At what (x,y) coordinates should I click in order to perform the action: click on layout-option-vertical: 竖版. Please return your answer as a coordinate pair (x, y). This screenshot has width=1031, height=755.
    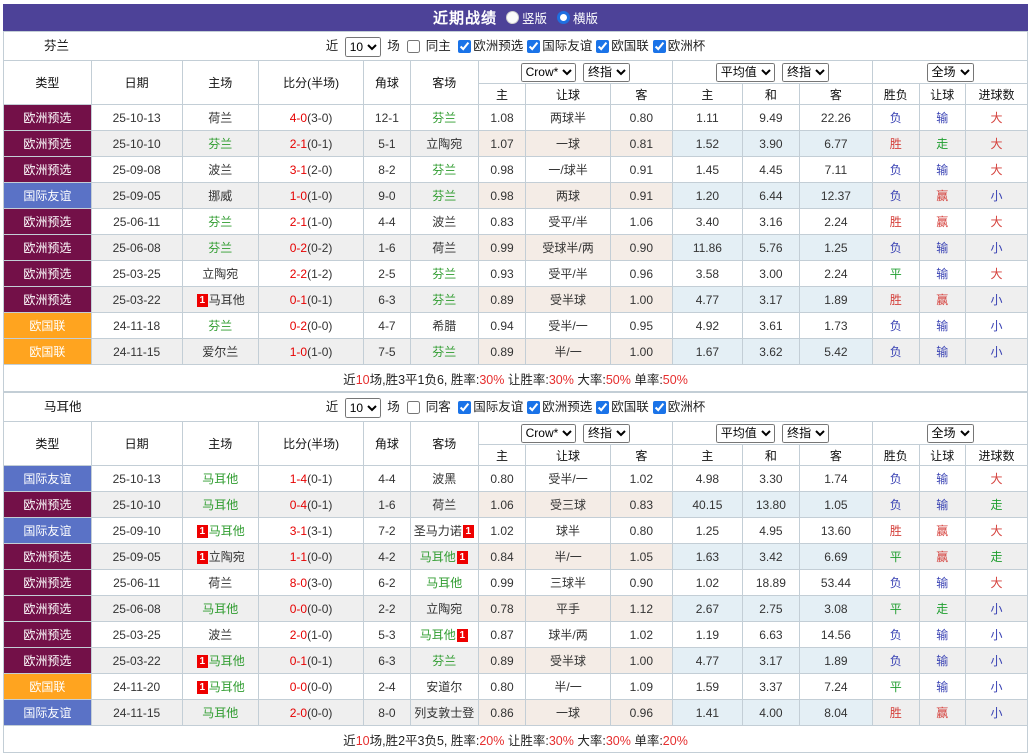
    Looking at the image, I should click on (526, 17).